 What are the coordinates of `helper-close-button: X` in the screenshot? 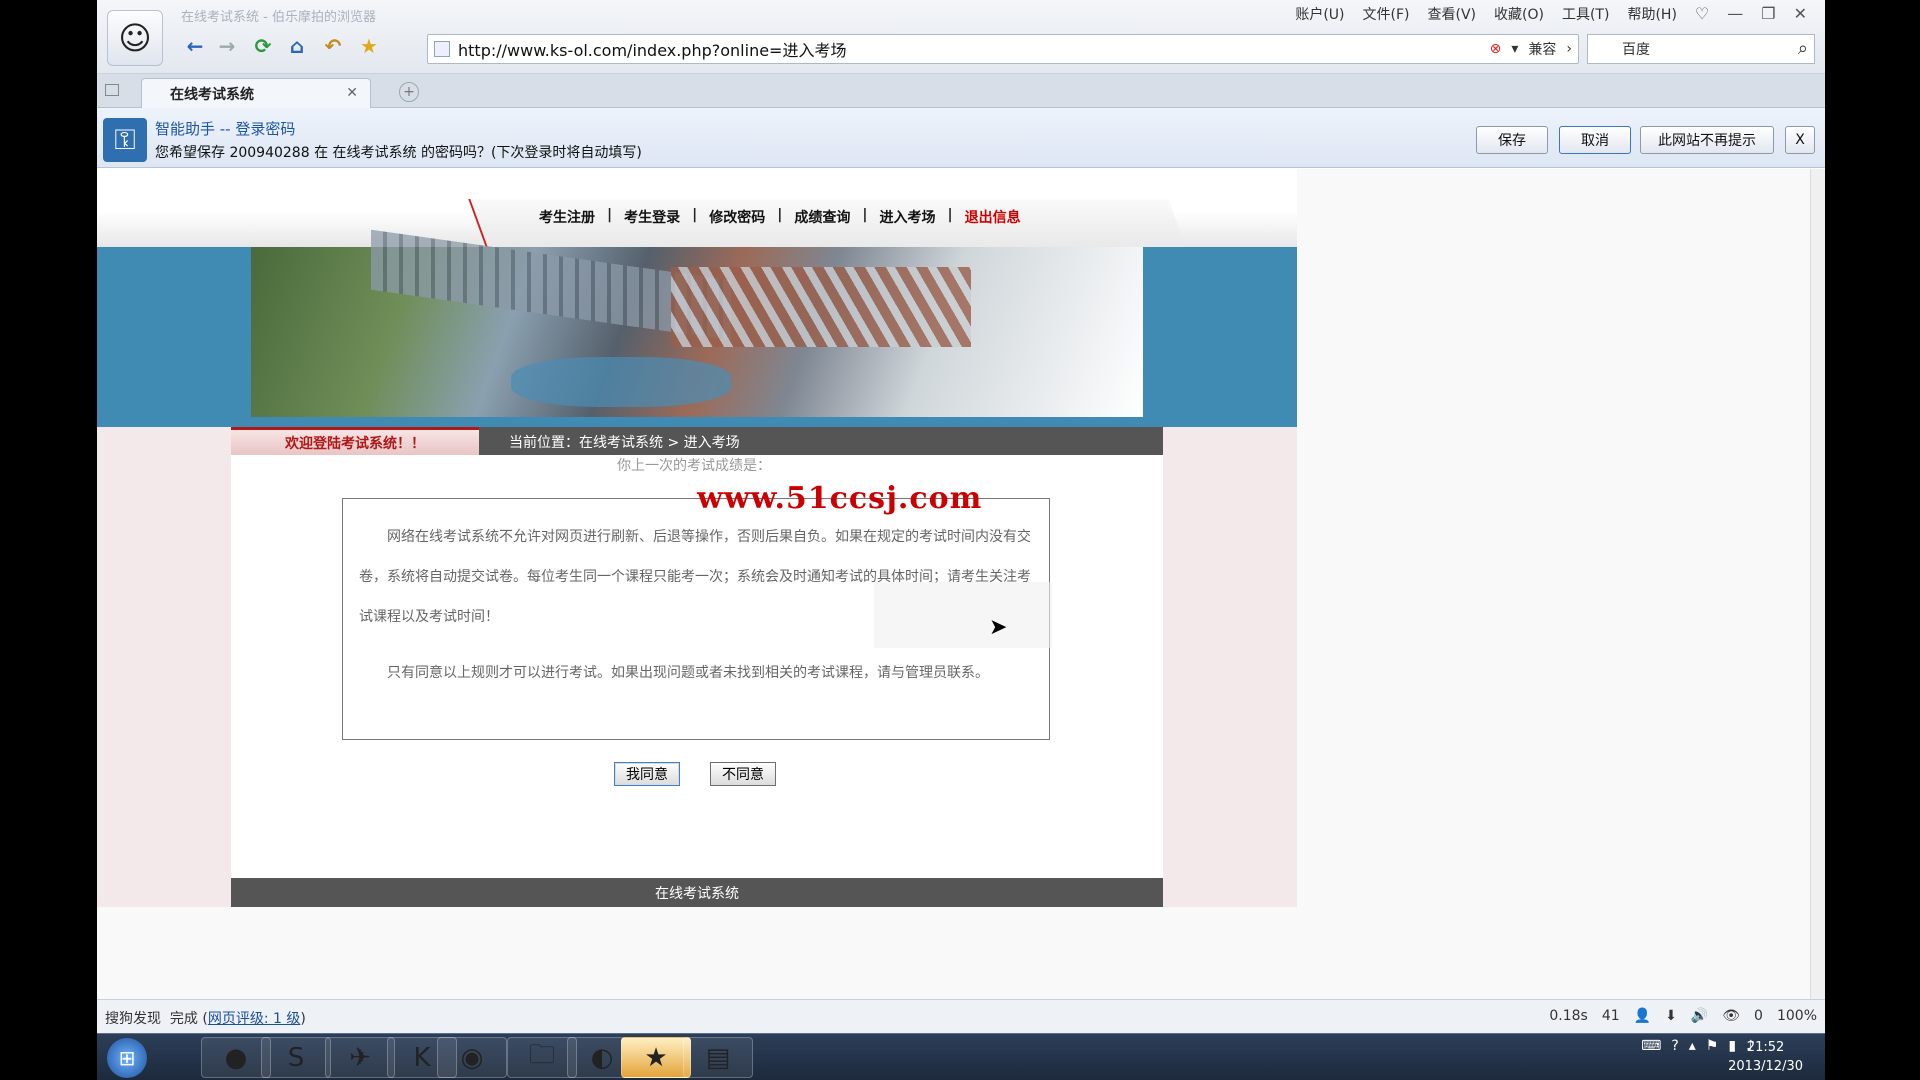 It's located at (1800, 140).